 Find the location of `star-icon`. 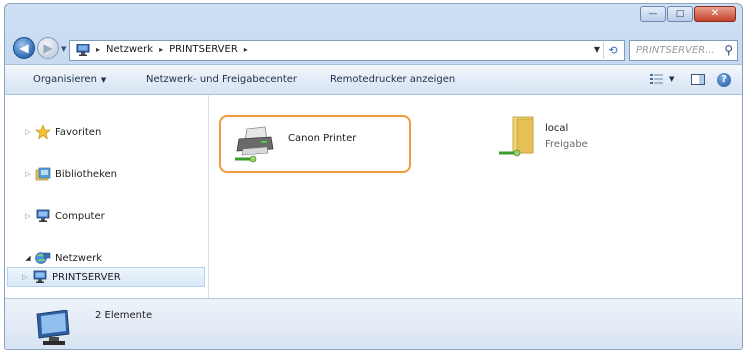

star-icon is located at coordinates (43, 132).